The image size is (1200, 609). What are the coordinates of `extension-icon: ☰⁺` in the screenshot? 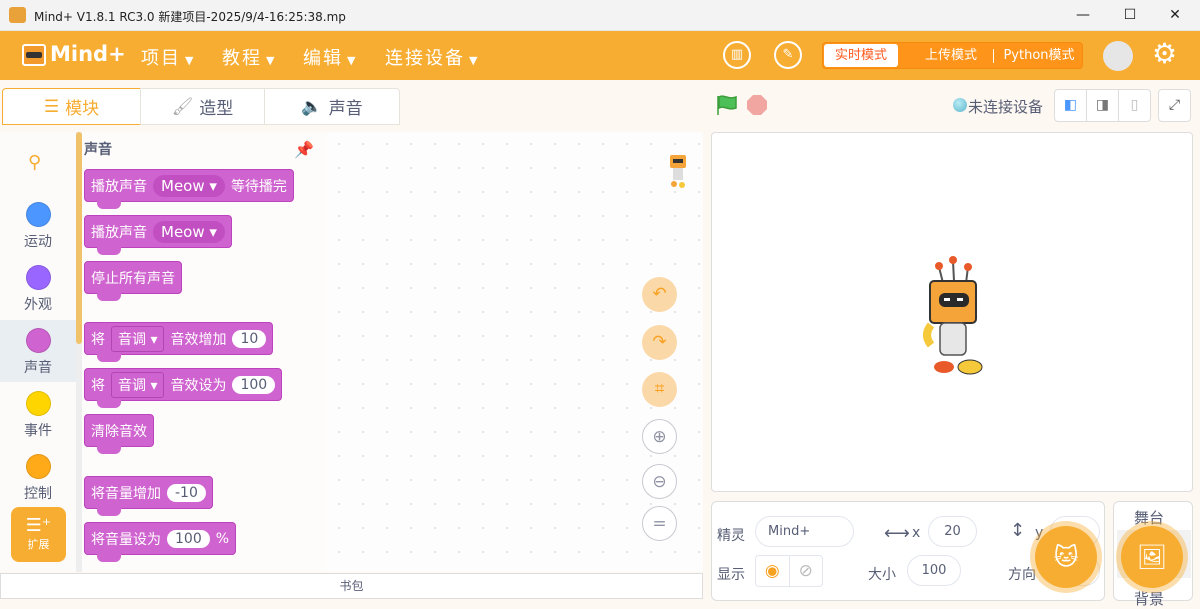 It's located at (38, 525).